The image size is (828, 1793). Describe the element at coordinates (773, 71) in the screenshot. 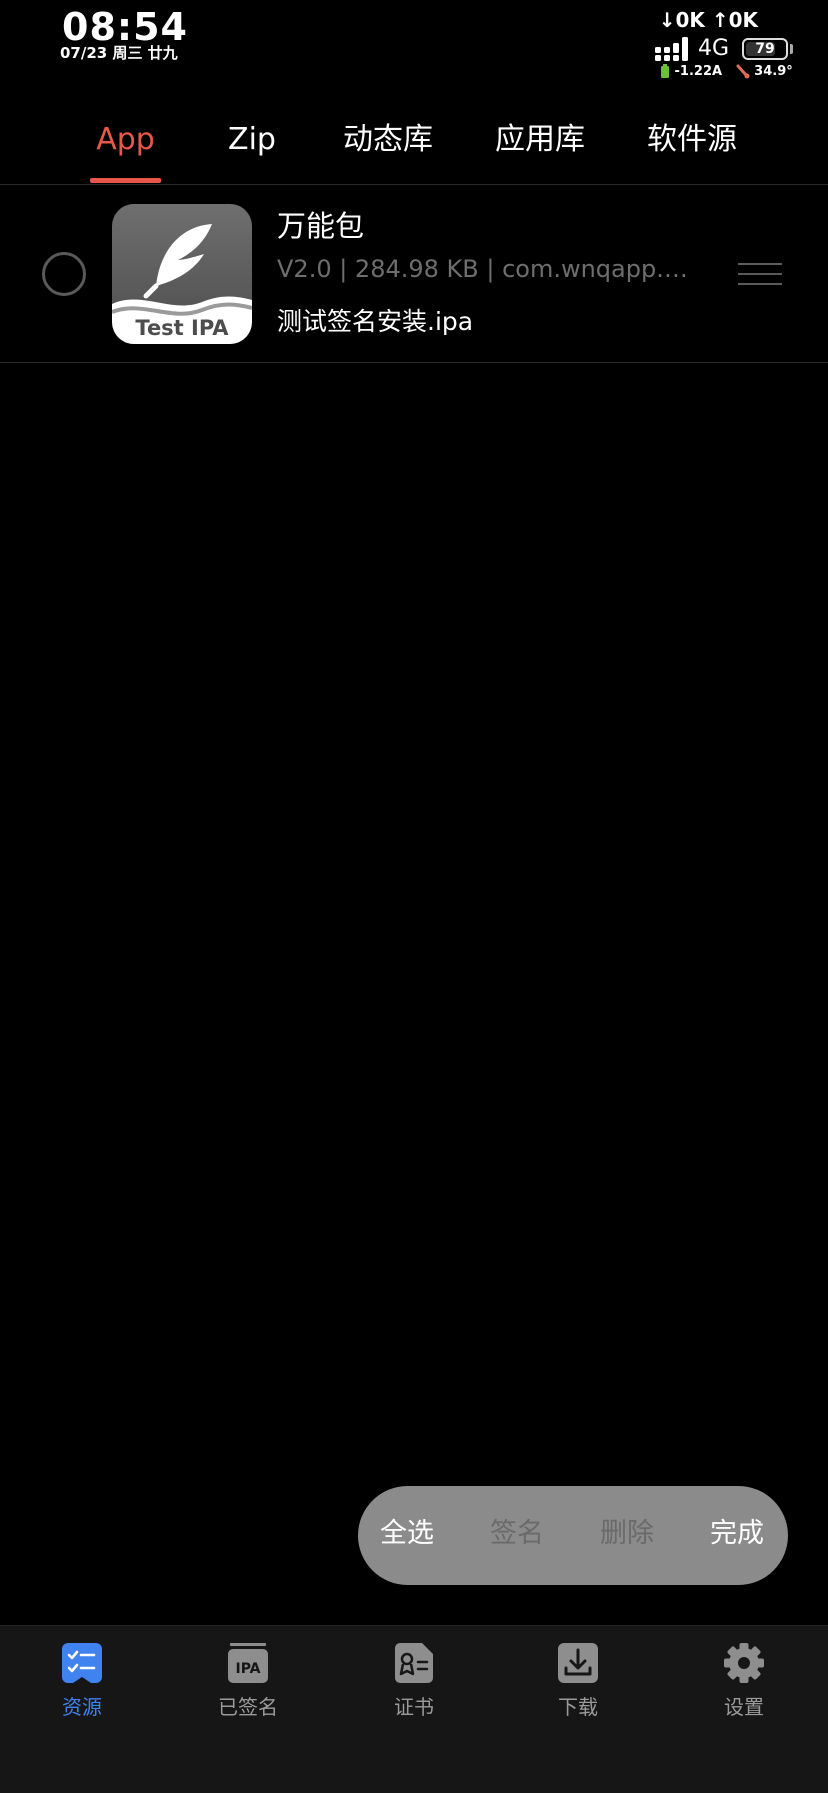

I see `temperature-value: 34.9°` at that location.